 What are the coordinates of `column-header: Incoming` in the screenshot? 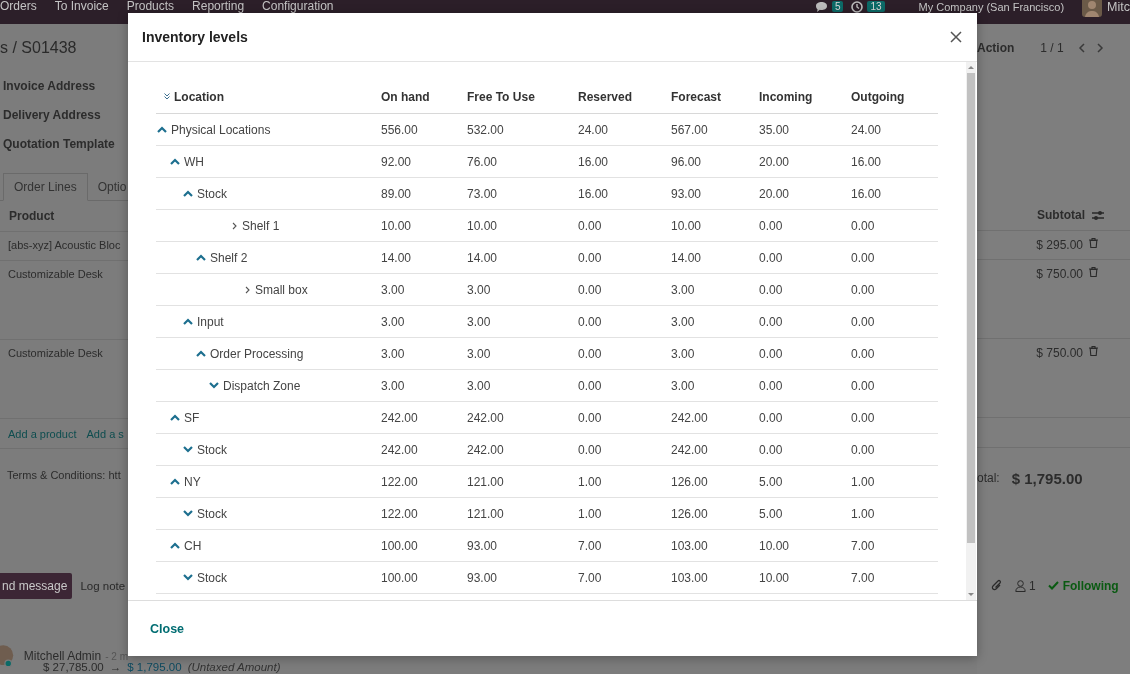 It's located at (786, 96).